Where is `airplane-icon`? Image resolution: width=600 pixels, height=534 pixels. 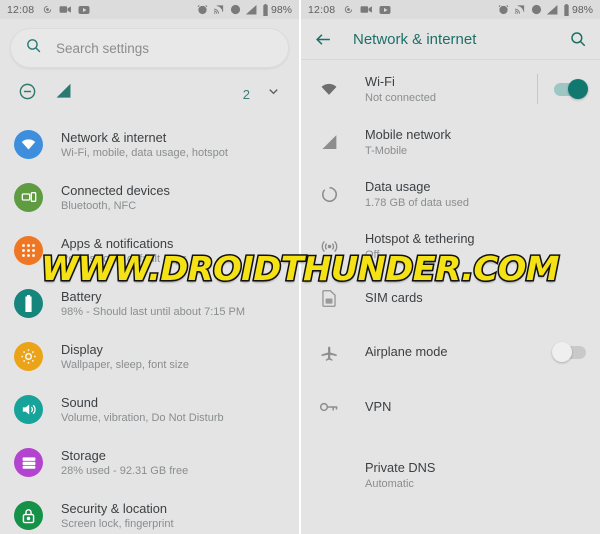
airplane-icon is located at coordinates (329, 352).